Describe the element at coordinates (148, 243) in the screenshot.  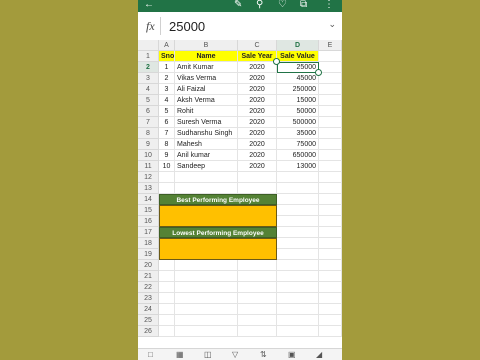
I see `row-header: 18` at that location.